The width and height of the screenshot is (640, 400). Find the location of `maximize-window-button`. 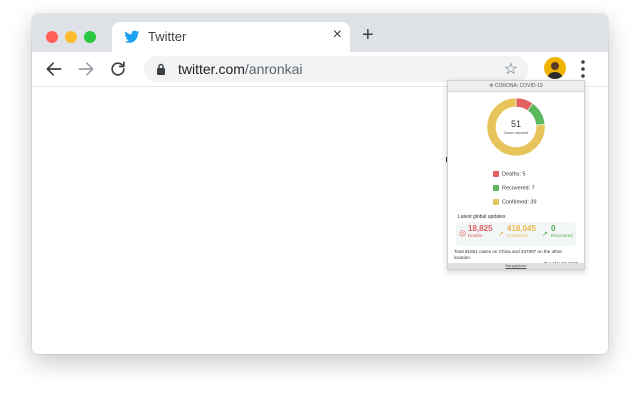

maximize-window-button is located at coordinates (90, 37).